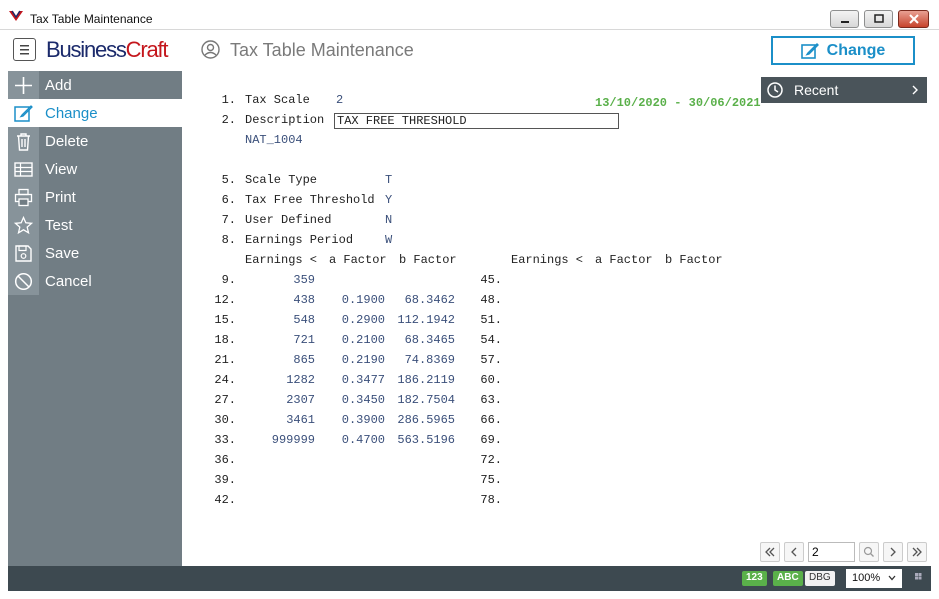  Describe the element at coordinates (310, 200) in the screenshot. I see `field-label-tax-free-threshold: Tax Free Threshold` at that location.